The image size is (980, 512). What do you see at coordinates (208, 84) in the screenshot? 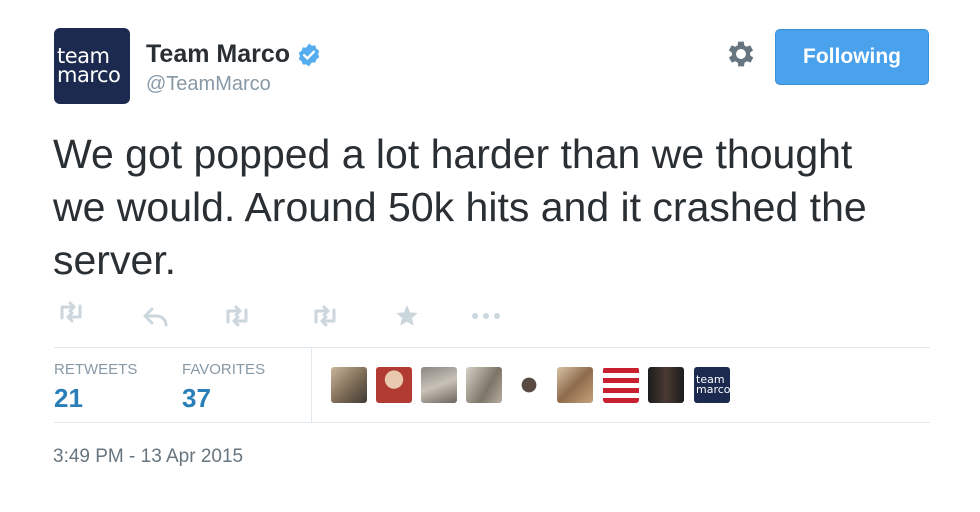
I see `user-handle: @TeamMarco` at bounding box center [208, 84].